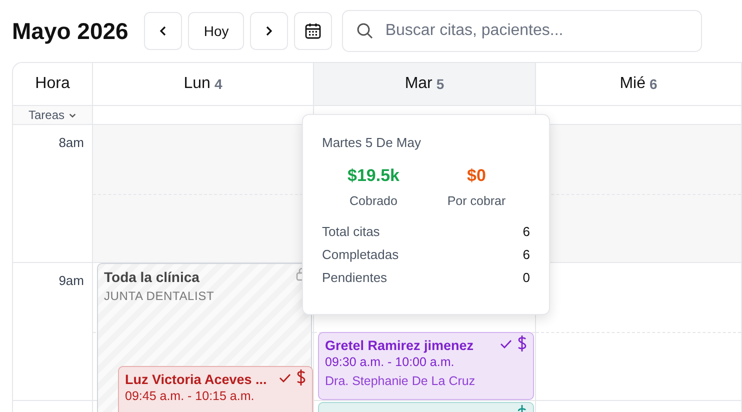 The height and width of the screenshot is (412, 742). I want to click on popover-title: Martes 5 De May, so click(372, 142).